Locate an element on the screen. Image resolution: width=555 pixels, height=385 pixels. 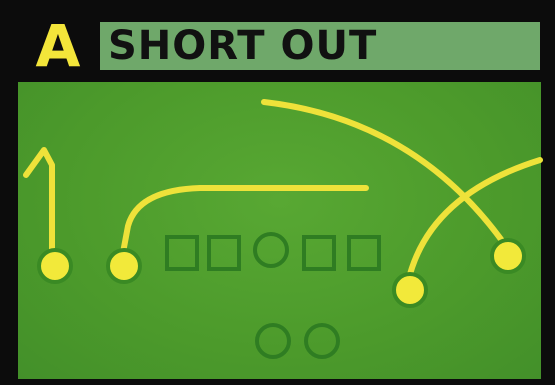
receiver-right-inner is located at coordinates (410, 290).